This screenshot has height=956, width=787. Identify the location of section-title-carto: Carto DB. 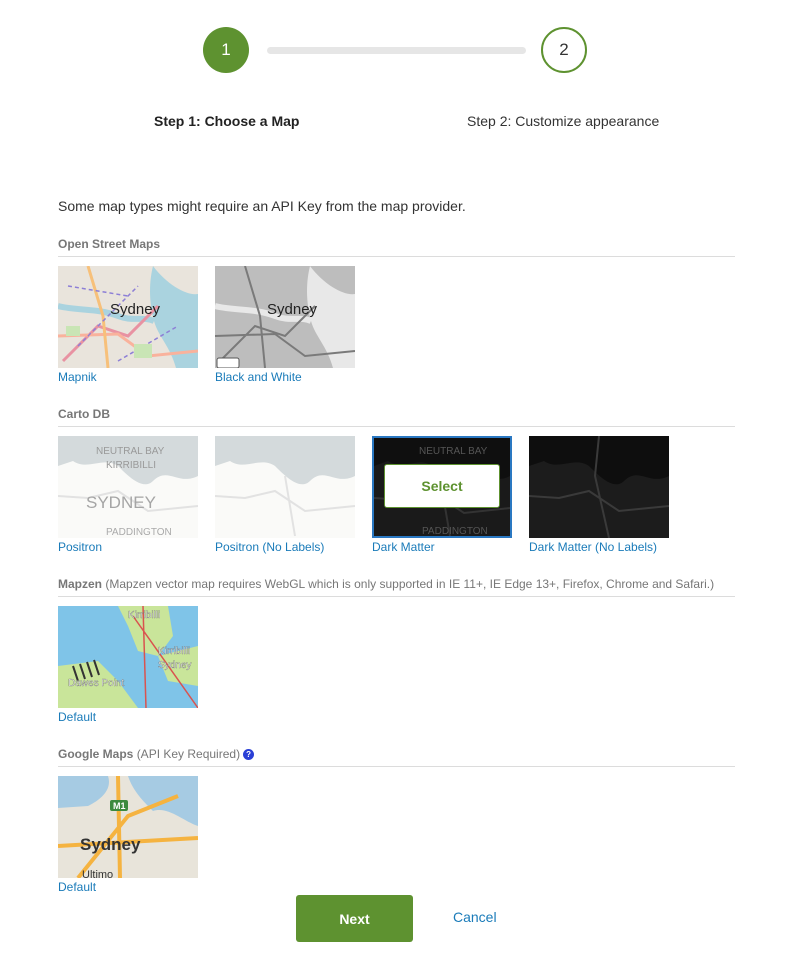
(84, 414).